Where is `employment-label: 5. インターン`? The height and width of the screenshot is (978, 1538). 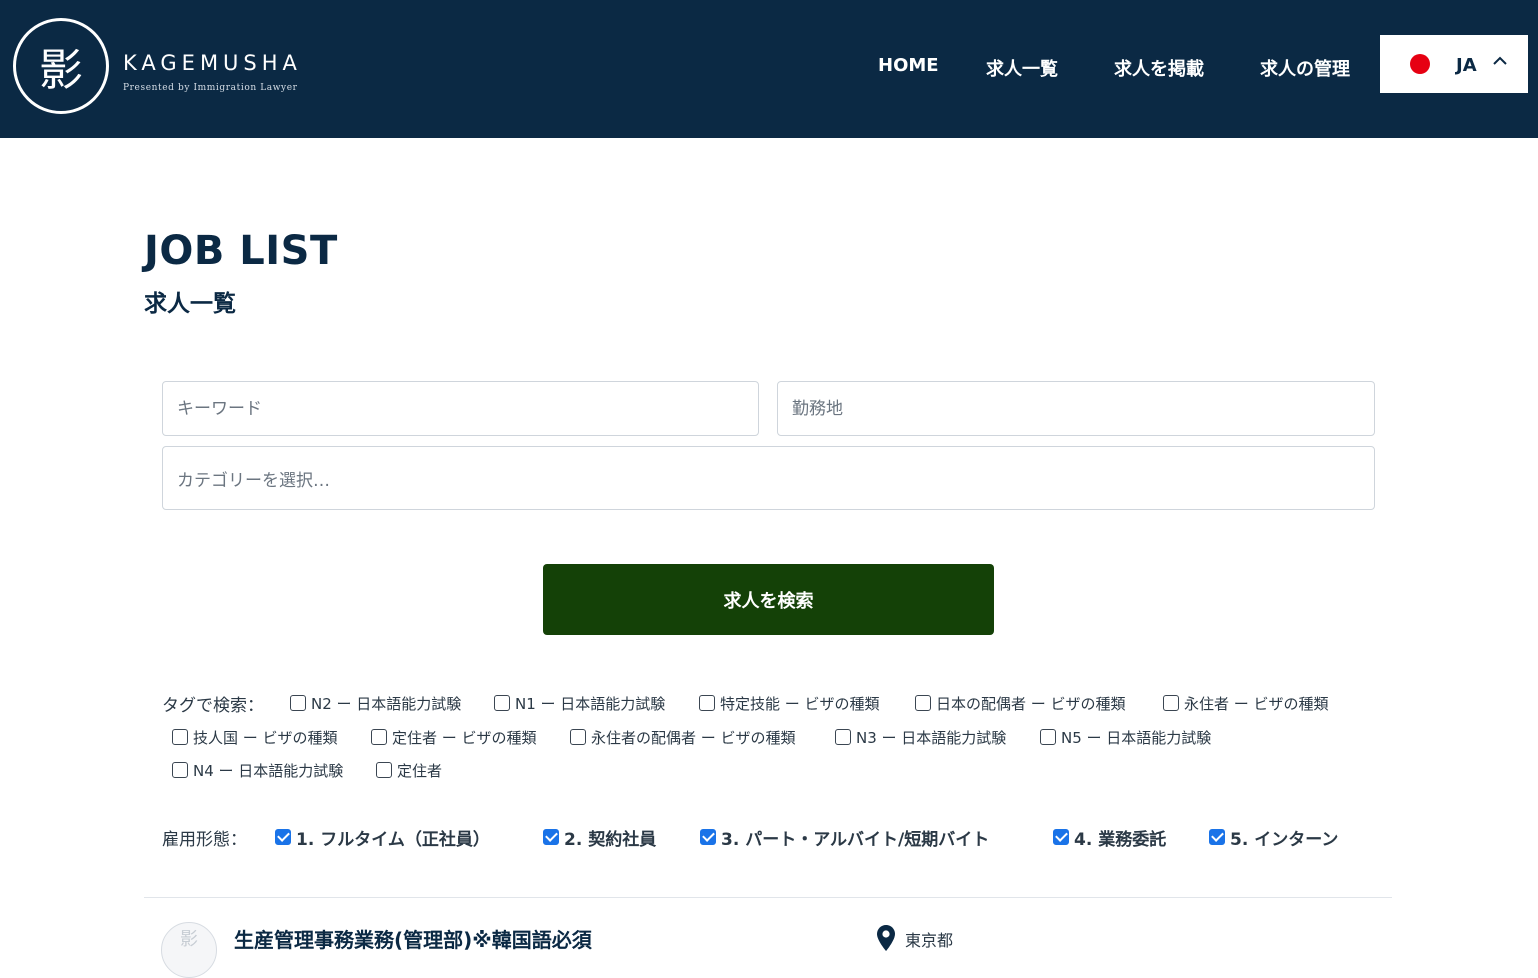
employment-label: 5. インターン is located at coordinates (1284, 839).